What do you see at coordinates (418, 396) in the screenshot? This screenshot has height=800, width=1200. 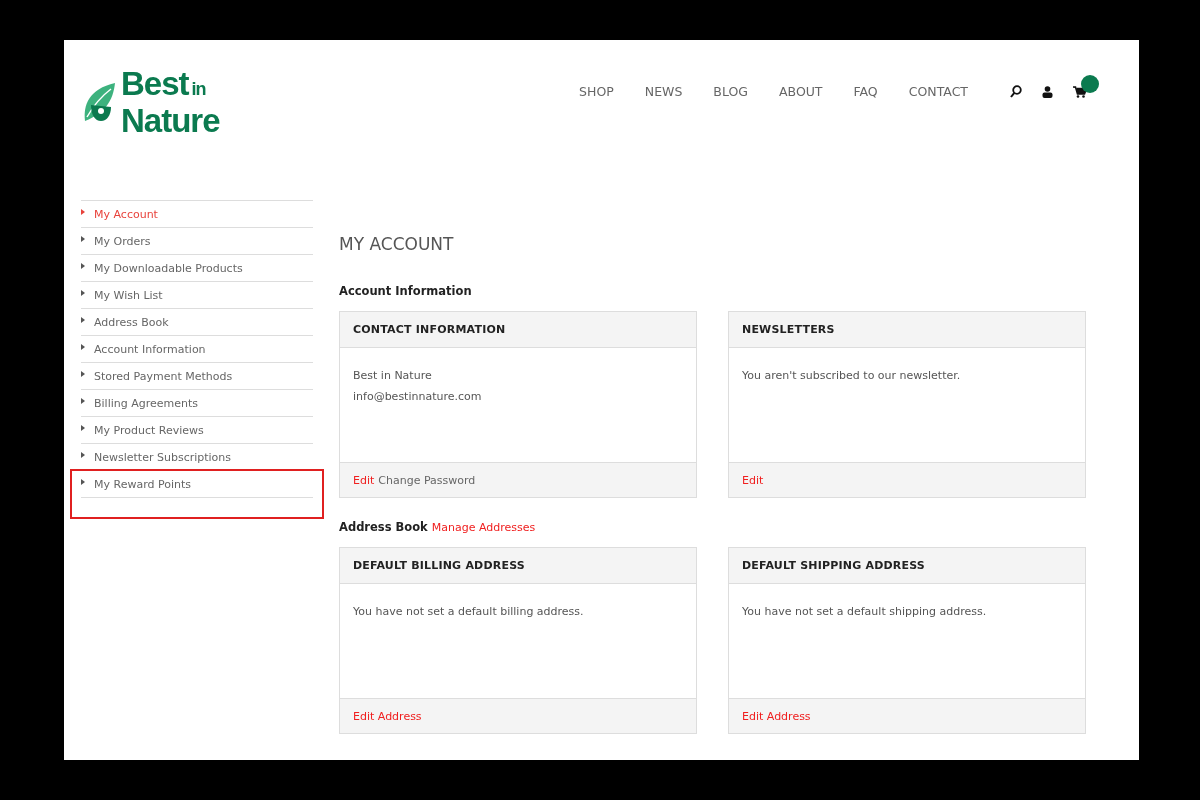 I see `card-text: info@bestinnature.com` at bounding box center [418, 396].